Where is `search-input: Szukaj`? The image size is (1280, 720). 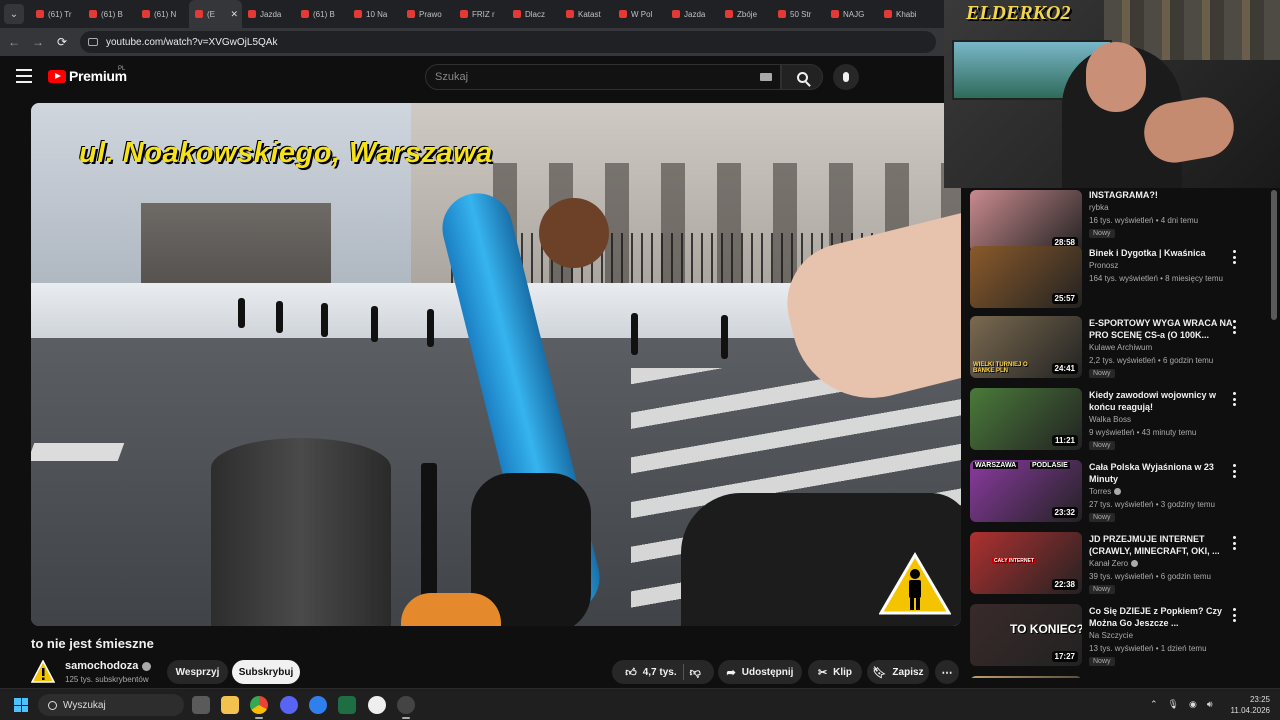
search-input: Szukaj is located at coordinates (603, 77).